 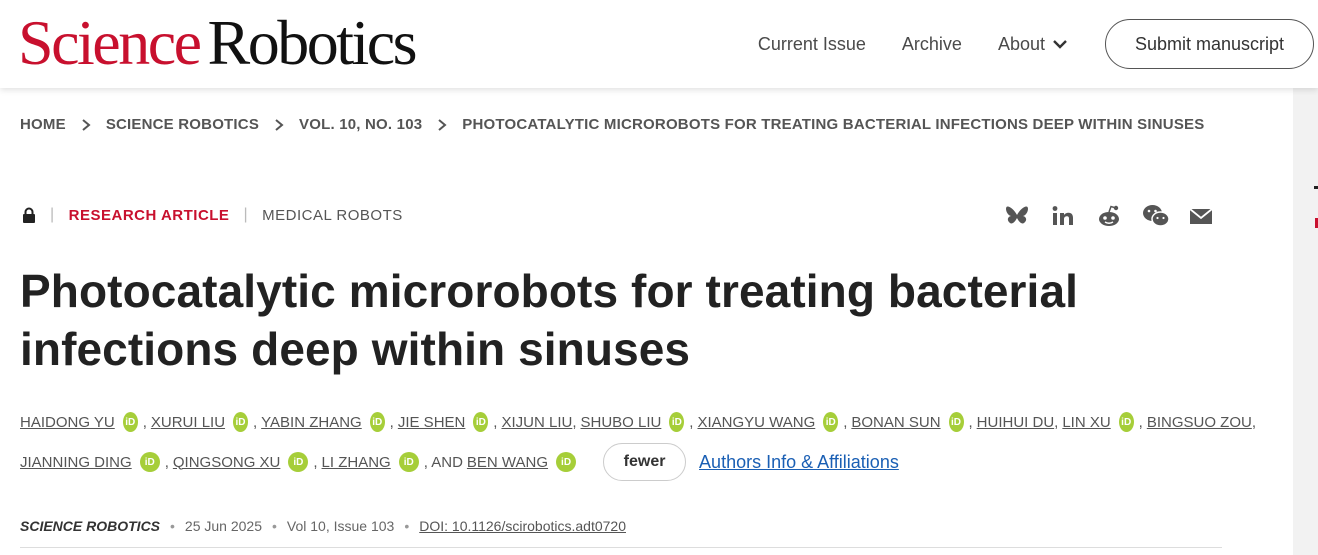 I want to click on author-name: QINGSONG XU, so click(x=227, y=462).